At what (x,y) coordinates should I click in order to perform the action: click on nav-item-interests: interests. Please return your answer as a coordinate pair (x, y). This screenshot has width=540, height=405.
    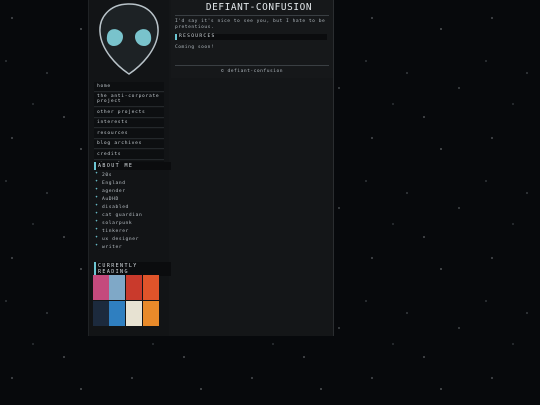
    Looking at the image, I should click on (129, 123).